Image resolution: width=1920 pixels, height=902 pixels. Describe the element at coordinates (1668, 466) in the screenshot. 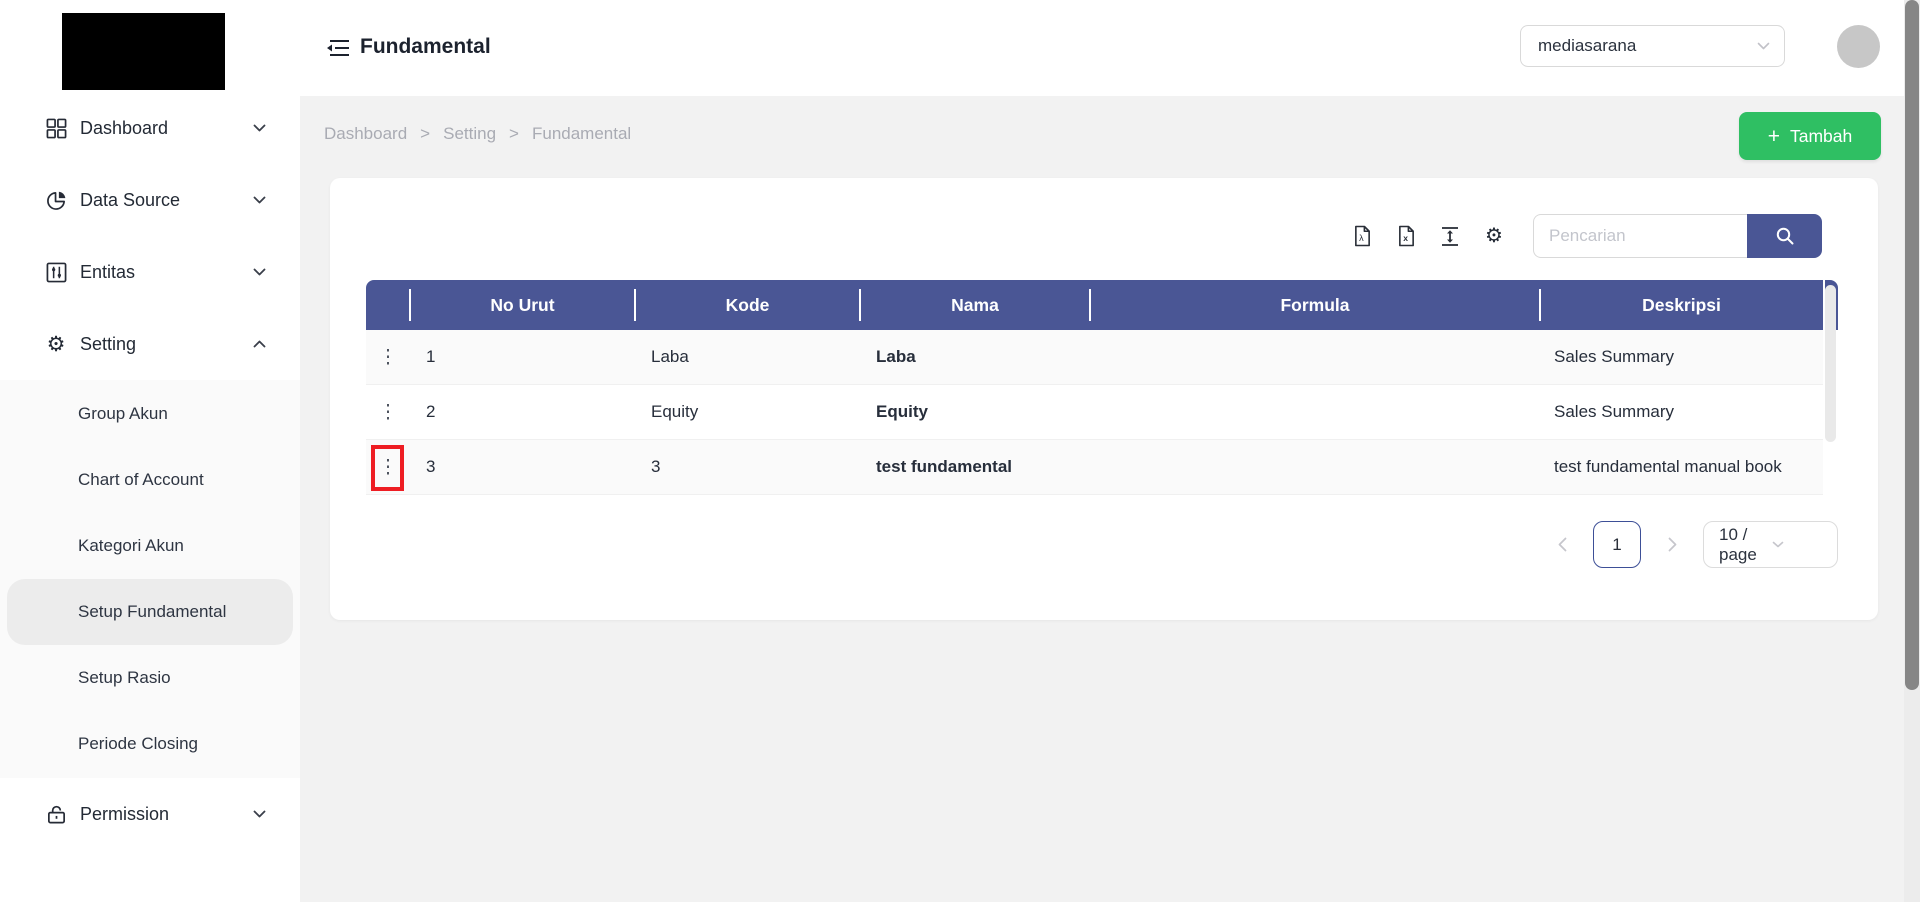

I see `cell-deskripsi: test fundamental manual book` at that location.